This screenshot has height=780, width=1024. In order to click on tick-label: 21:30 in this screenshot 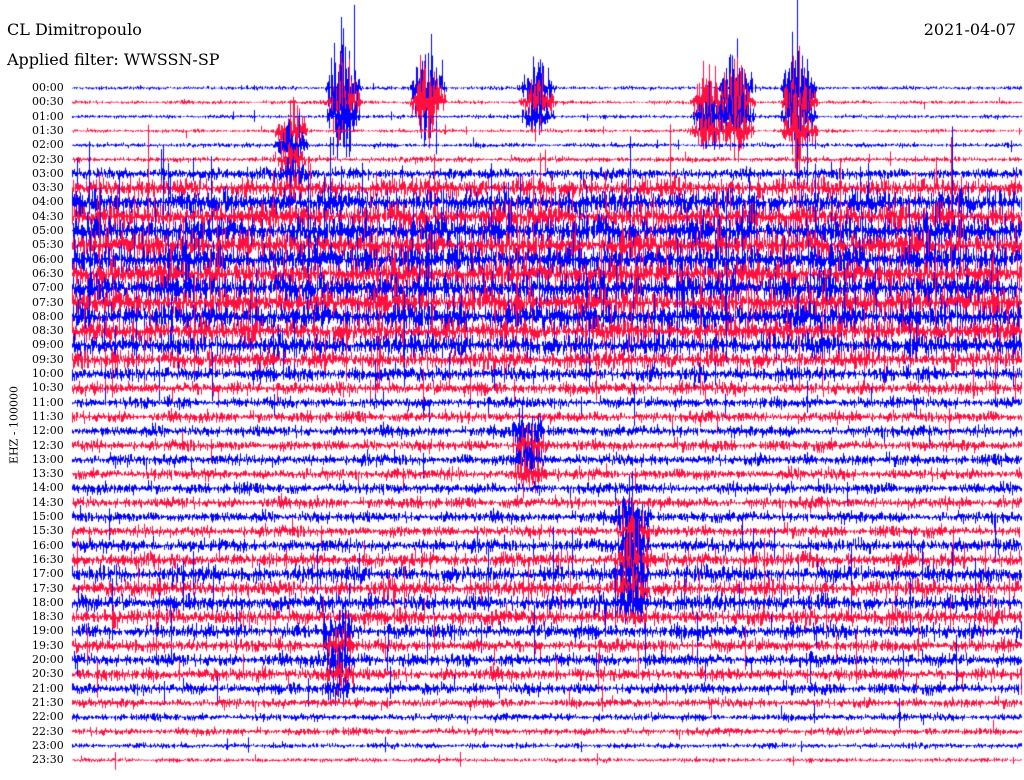, I will do `click(48, 702)`.